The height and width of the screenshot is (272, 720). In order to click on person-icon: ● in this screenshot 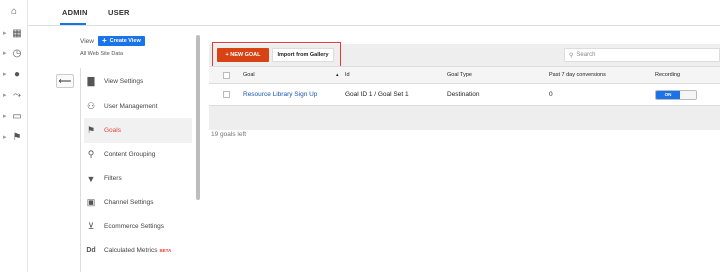, I will do `click(17, 74)`.